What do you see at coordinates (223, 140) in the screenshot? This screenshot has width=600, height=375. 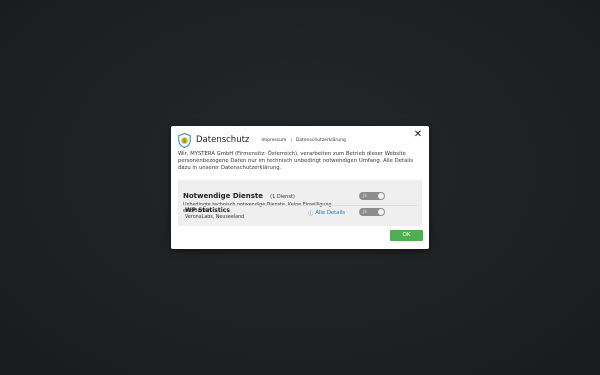 I see `dialog-title: Datenschutz` at bounding box center [223, 140].